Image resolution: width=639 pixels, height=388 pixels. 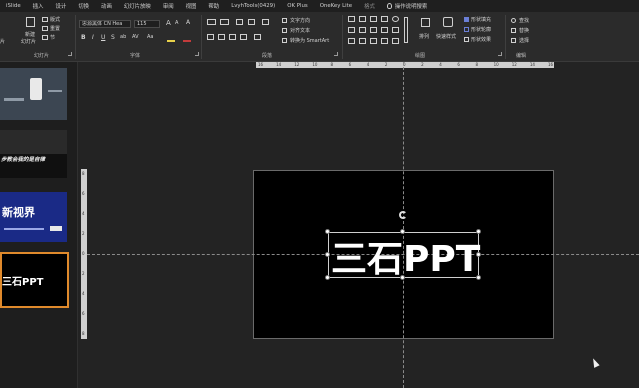 What do you see at coordinates (424, 36) in the screenshot?
I see `arrange-button: 排列` at bounding box center [424, 36].